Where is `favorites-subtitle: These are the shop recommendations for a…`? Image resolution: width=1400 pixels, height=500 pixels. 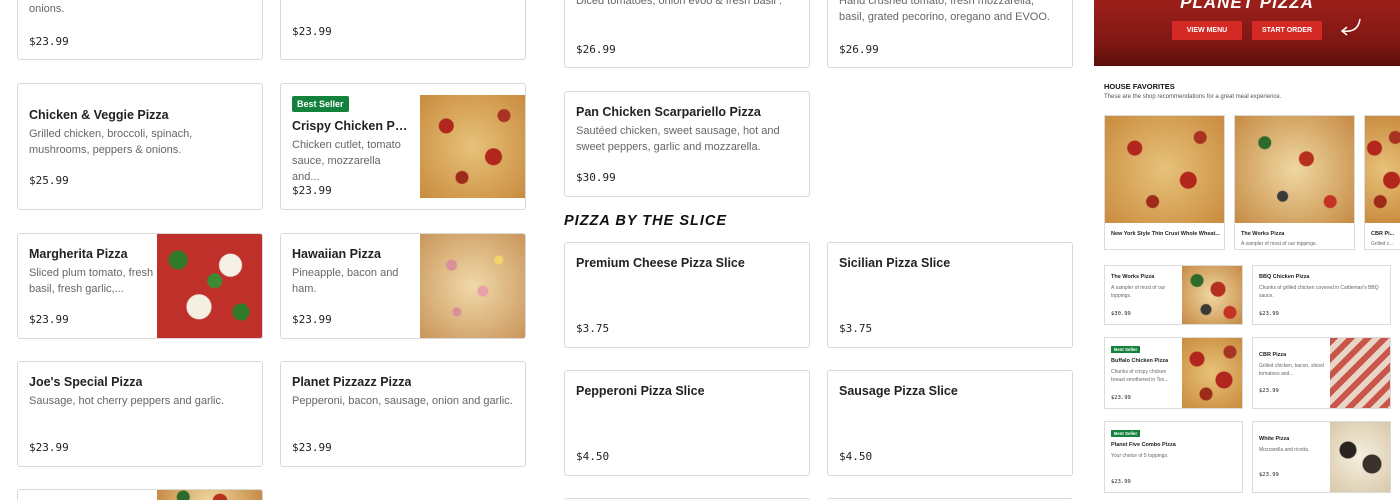 favorites-subtitle: These are the shop recommendations for a… is located at coordinates (1193, 97).